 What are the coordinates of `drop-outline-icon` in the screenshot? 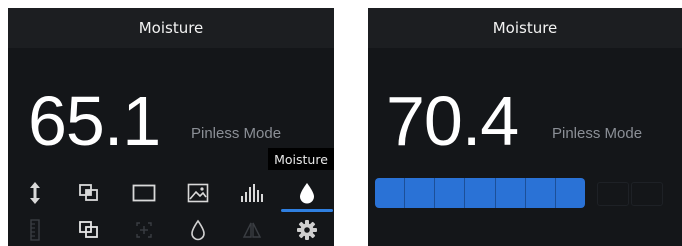 It's located at (198, 230).